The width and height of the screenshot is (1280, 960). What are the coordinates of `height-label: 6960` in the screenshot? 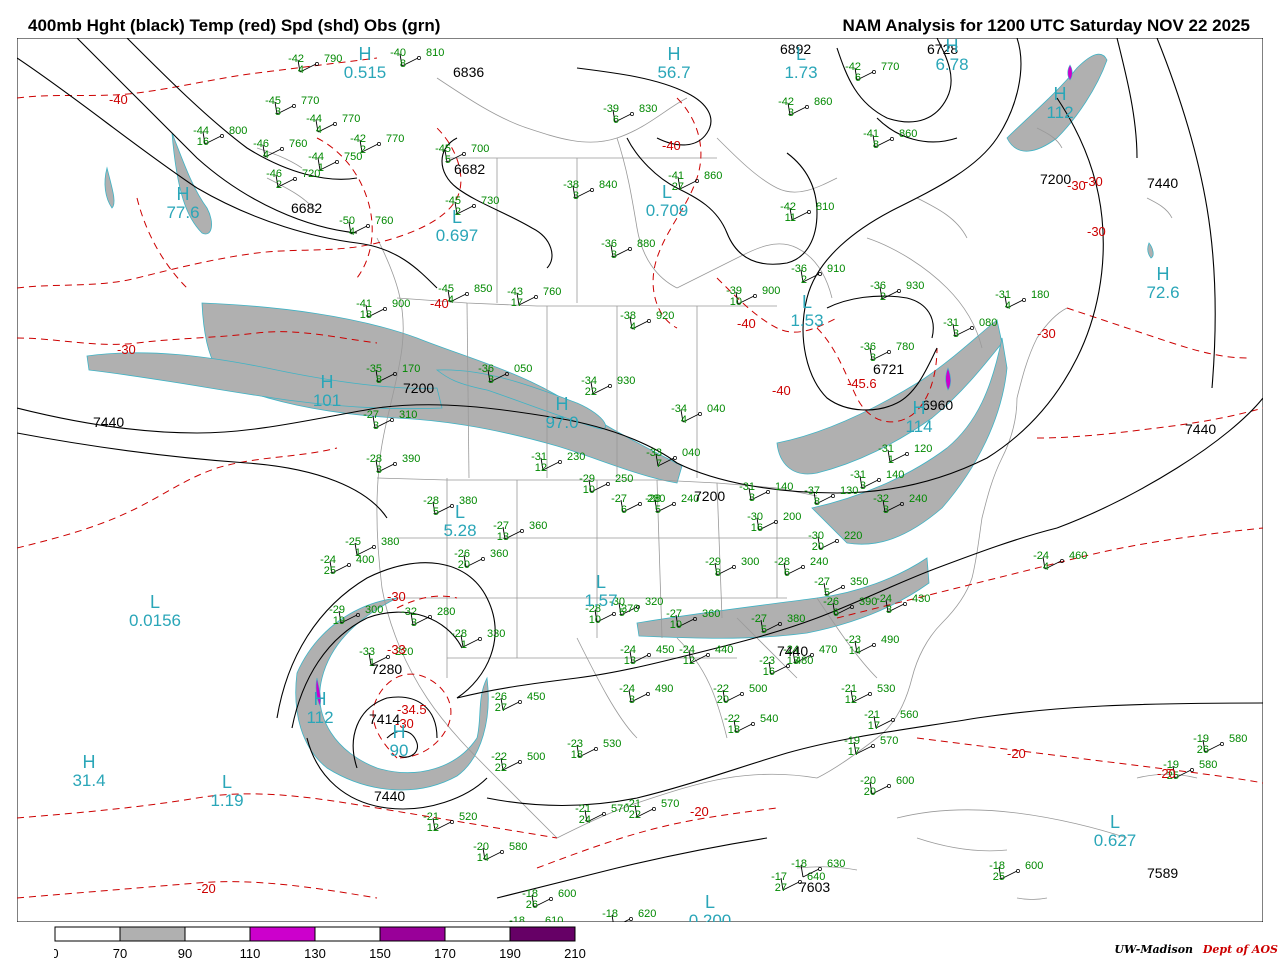 It's located at (937, 405).